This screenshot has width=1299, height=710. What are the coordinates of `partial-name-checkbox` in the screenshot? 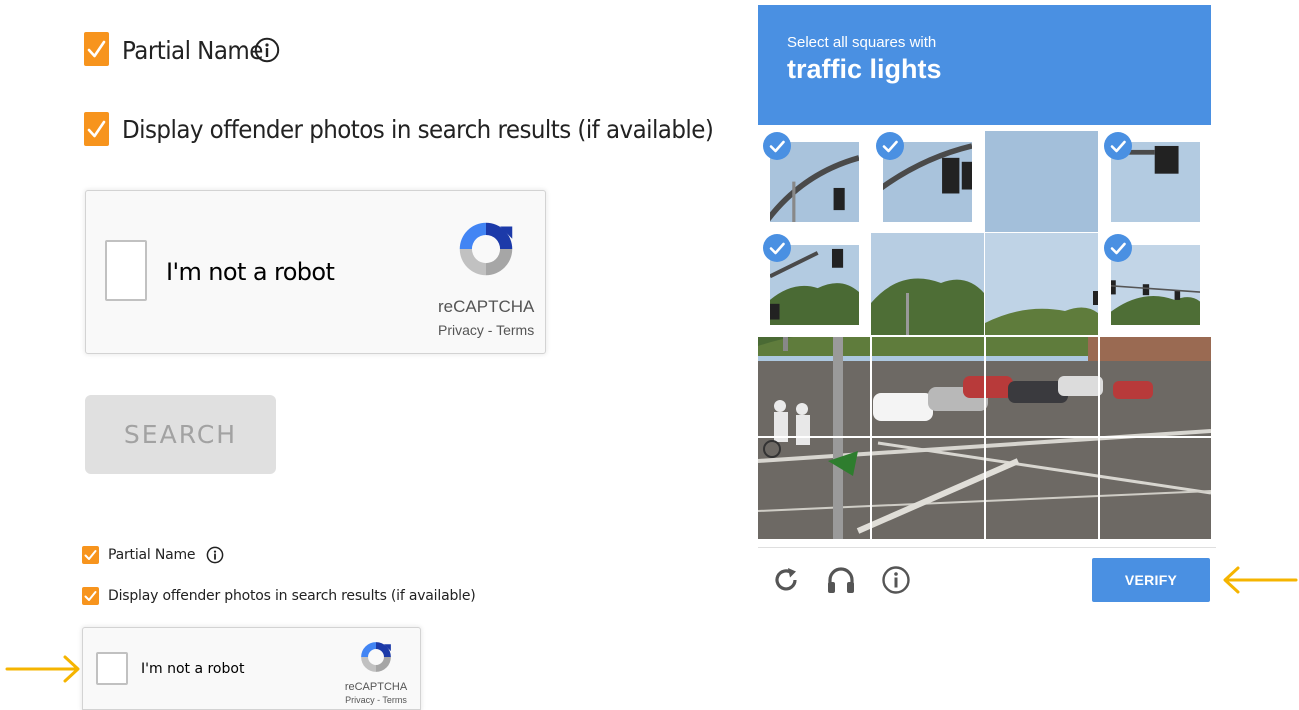 It's located at (96, 49).